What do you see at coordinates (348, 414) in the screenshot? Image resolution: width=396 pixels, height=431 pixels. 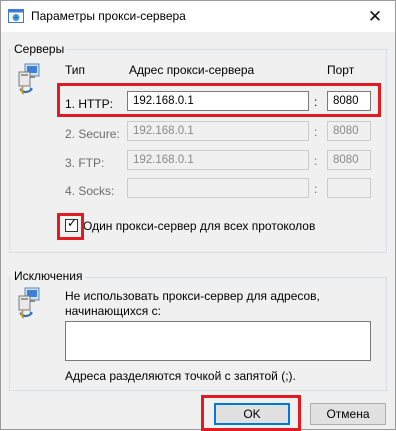 I see `cancel-button: Отмена` at bounding box center [348, 414].